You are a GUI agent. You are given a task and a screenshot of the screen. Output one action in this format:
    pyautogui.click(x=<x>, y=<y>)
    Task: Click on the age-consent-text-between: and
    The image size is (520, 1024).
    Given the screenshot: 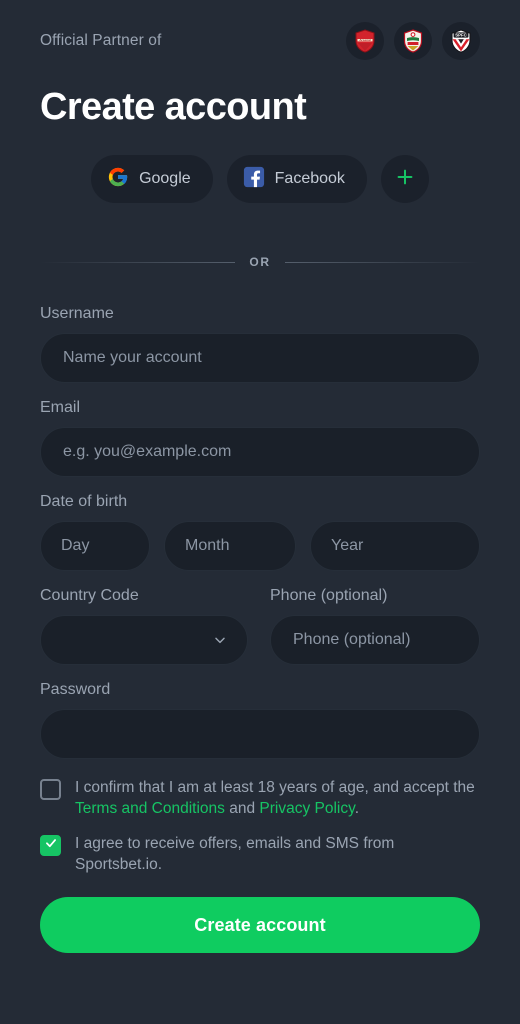 What is the action you would take?
    pyautogui.click(x=242, y=808)
    